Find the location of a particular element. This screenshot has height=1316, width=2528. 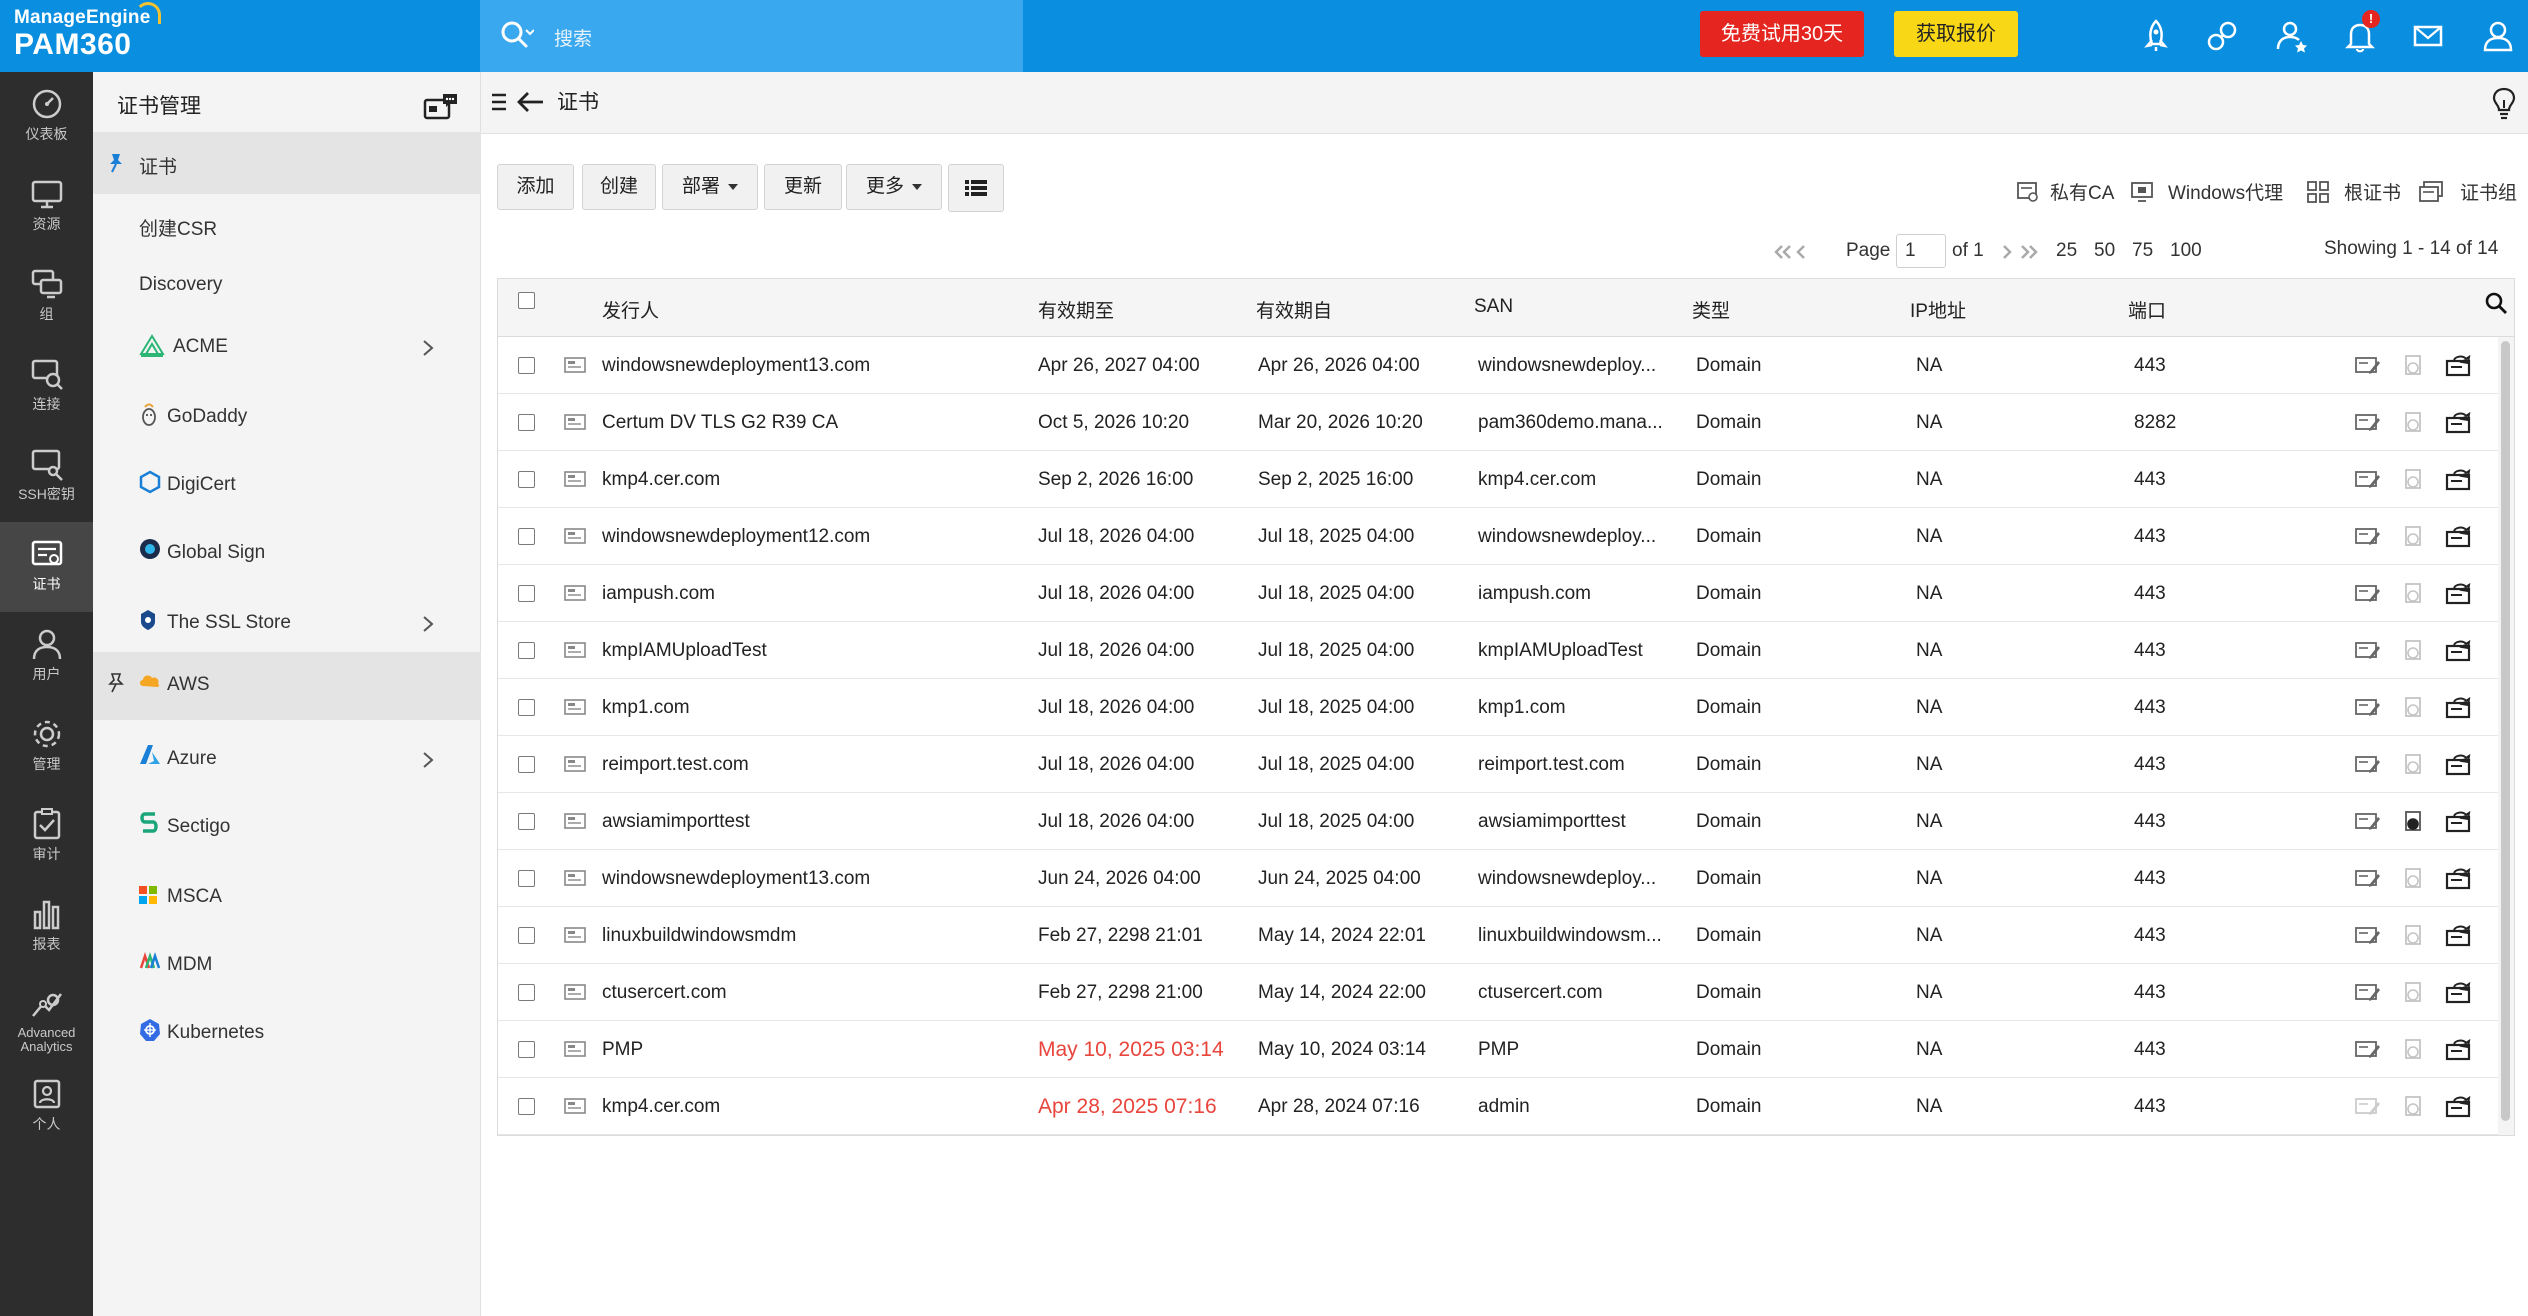

back-arrow-icon is located at coordinates (530, 102).